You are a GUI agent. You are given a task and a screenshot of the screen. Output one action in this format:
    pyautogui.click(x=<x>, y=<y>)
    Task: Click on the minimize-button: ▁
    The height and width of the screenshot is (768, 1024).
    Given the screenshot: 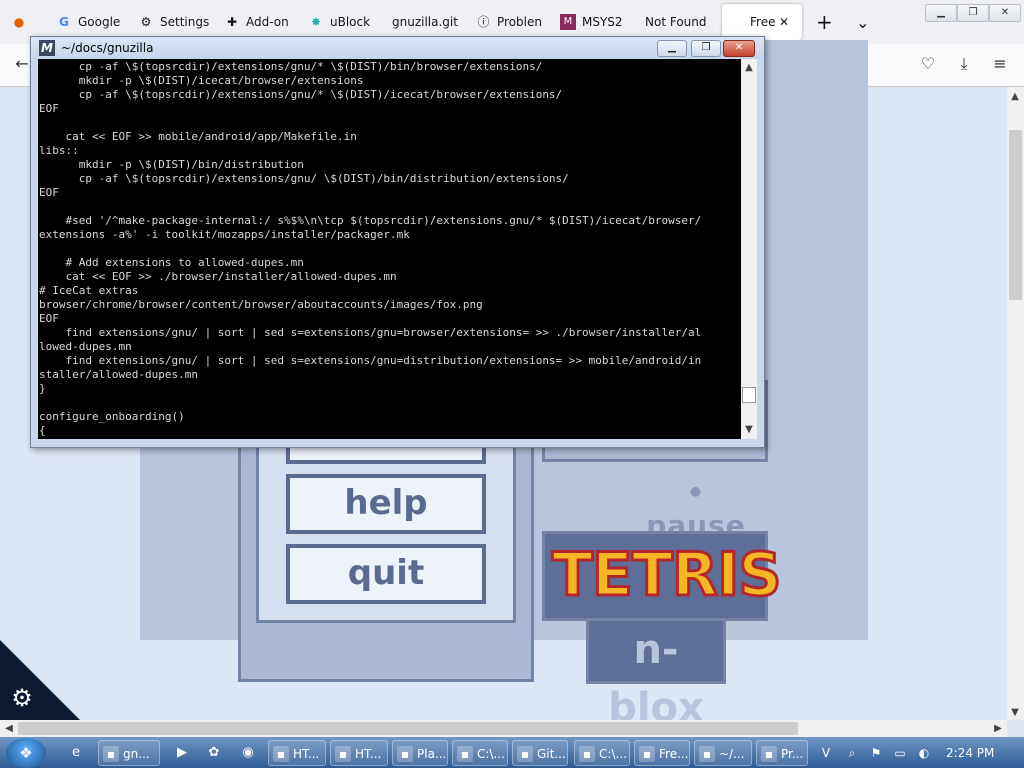 What is the action you would take?
    pyautogui.click(x=941, y=13)
    